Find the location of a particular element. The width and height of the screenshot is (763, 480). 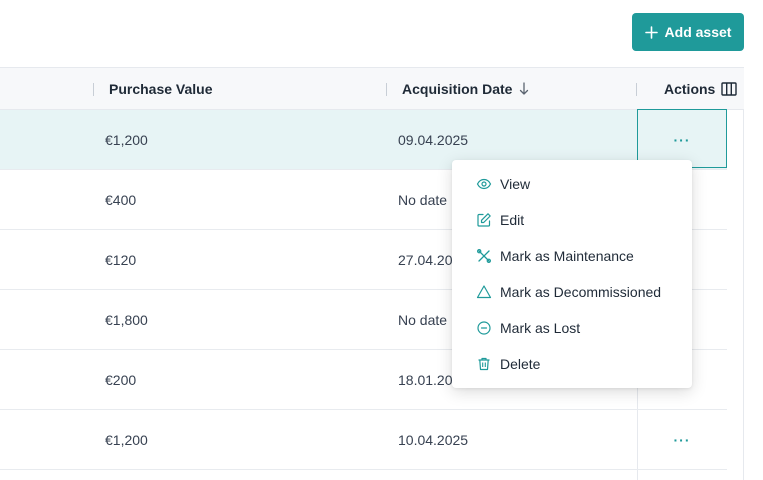

columns-icon is located at coordinates (729, 89).